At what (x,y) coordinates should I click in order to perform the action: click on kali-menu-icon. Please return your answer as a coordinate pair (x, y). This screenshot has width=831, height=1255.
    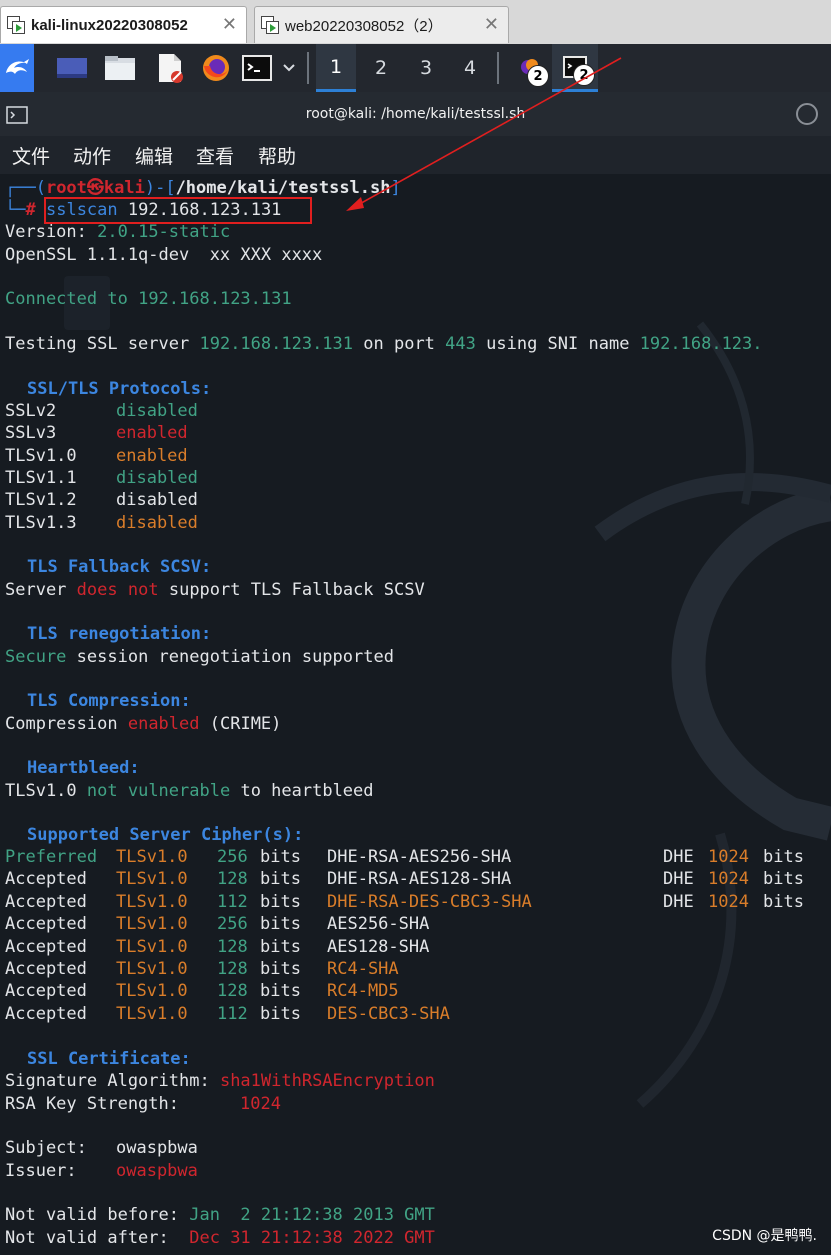
    Looking at the image, I should click on (17, 68).